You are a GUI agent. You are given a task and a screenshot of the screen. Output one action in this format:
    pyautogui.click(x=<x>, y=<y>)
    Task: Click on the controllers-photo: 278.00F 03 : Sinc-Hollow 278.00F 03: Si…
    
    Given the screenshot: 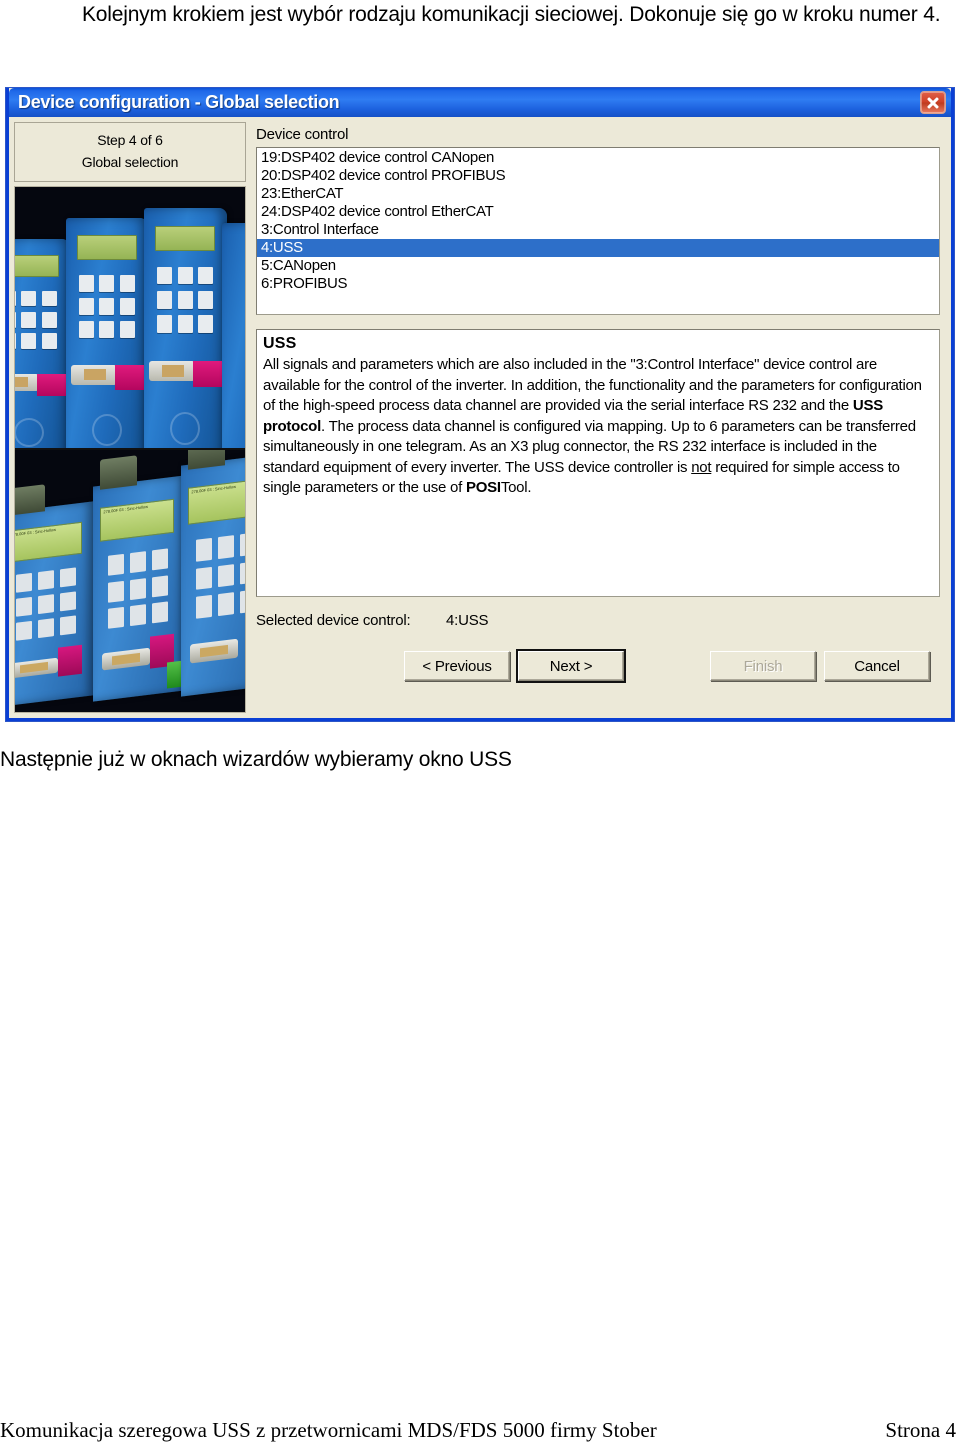 What is the action you would take?
    pyautogui.click(x=130, y=580)
    